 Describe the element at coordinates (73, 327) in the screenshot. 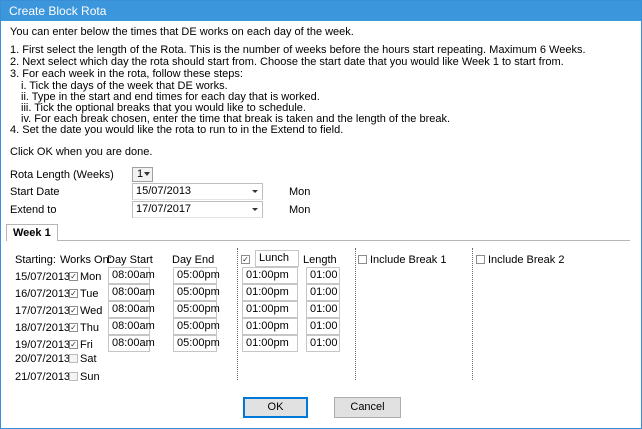

I see `day-checkbox-thu: ✓` at that location.